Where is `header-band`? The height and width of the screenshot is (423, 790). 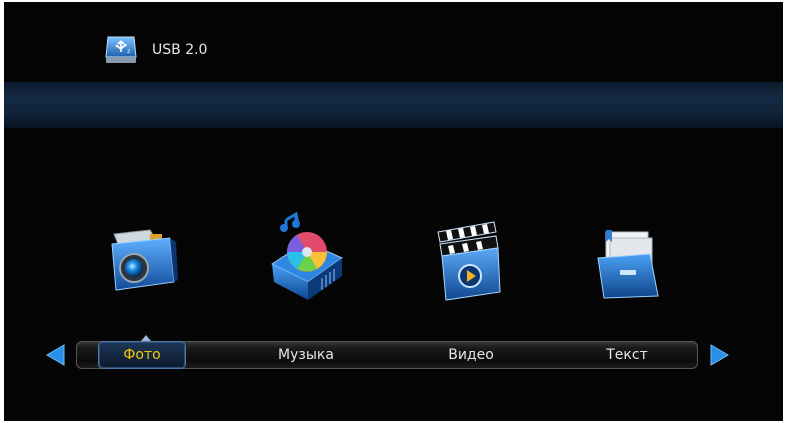
header-band is located at coordinates (393, 105).